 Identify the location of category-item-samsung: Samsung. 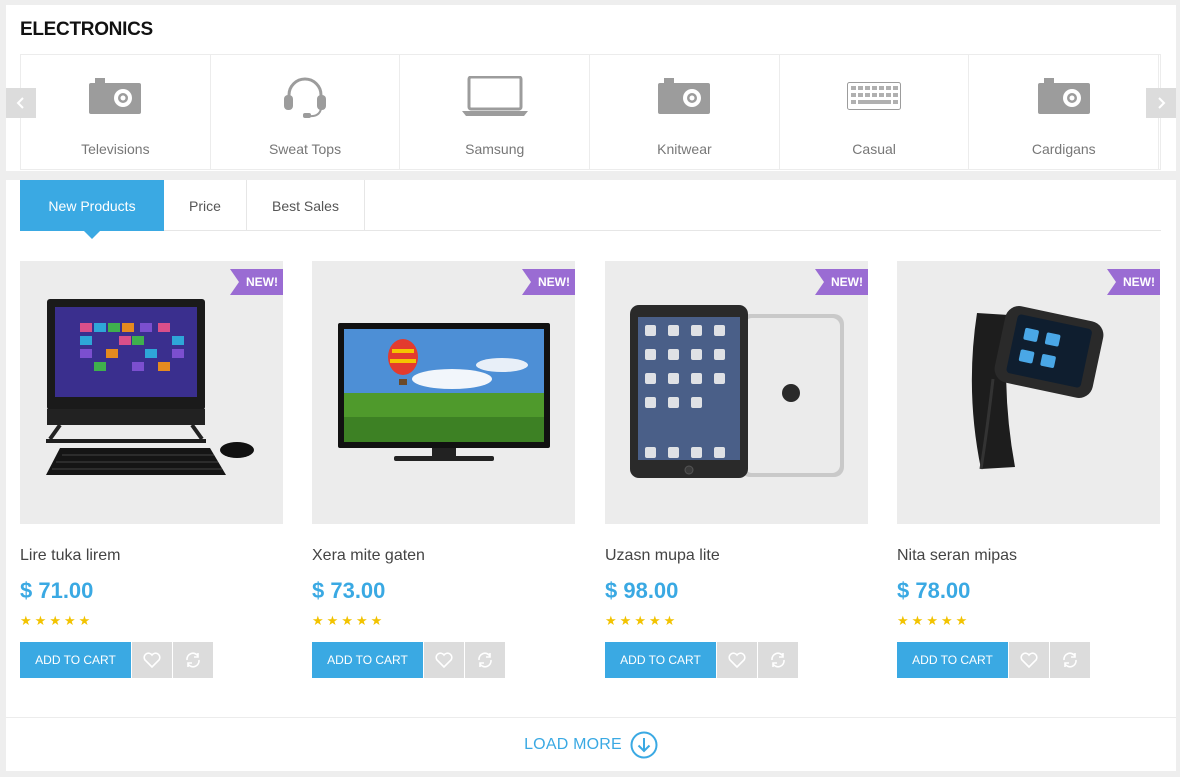
(495, 112).